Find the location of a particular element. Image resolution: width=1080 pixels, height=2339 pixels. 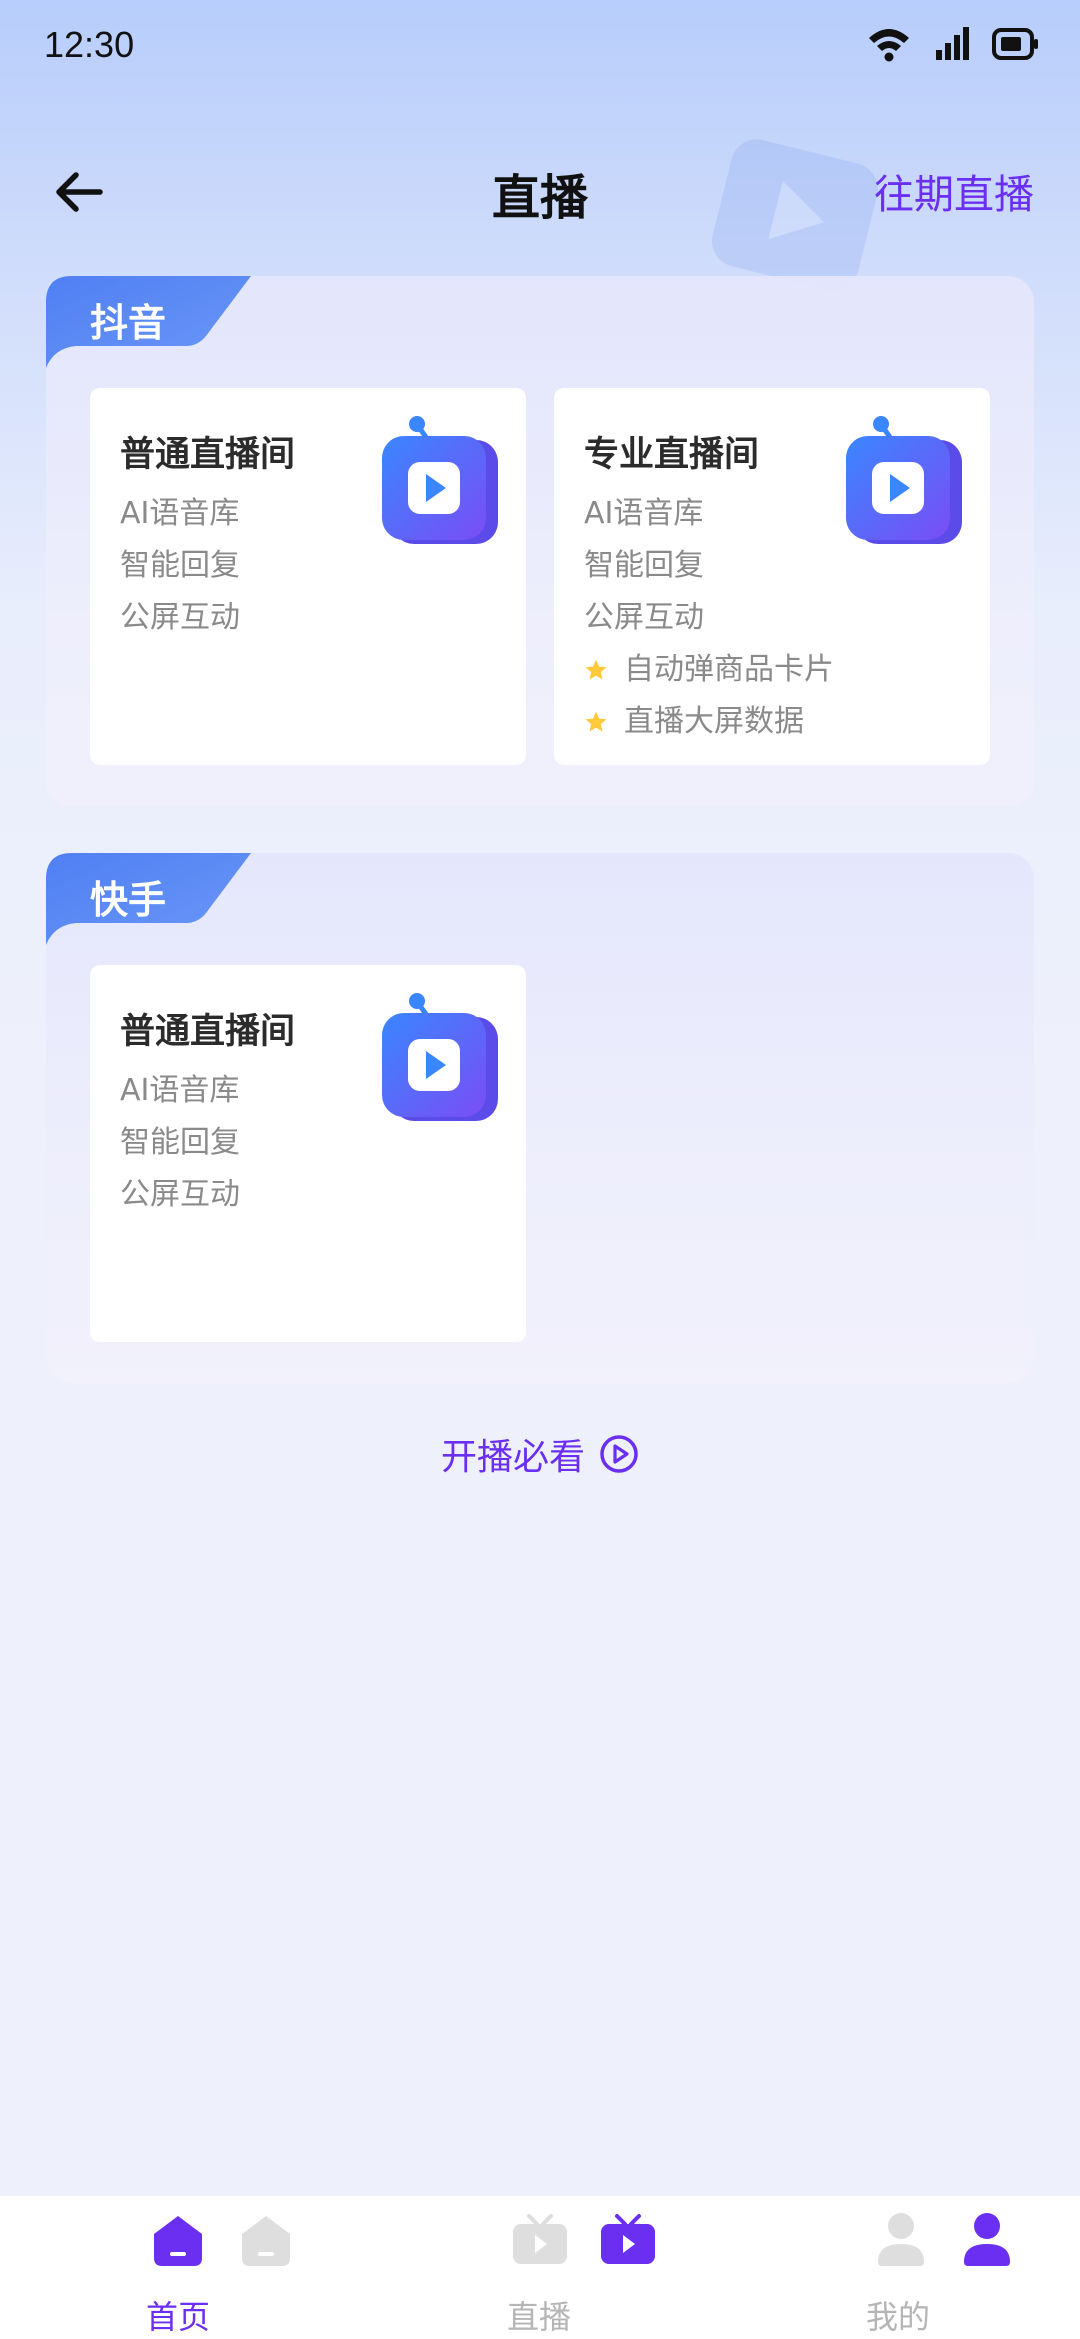

live-room-card-professional: 专业直播间 AI语音库 智能回复 公屏互动 自动弹商品卡片 直播大屏数据 is located at coordinates (772, 576).